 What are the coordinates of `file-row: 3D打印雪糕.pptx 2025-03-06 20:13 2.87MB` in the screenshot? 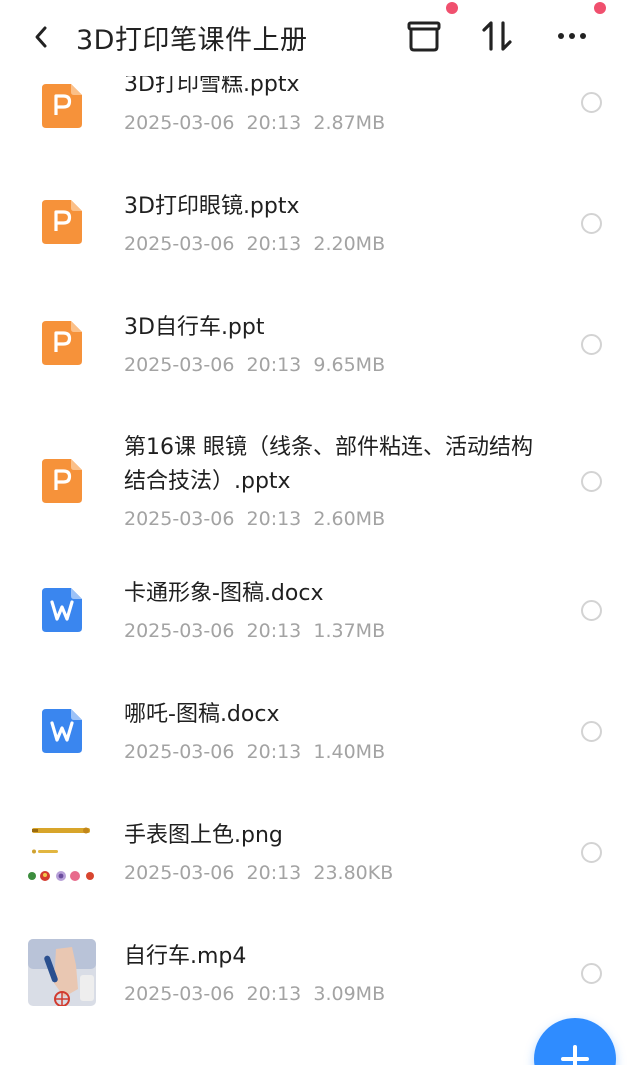 It's located at (320, 122).